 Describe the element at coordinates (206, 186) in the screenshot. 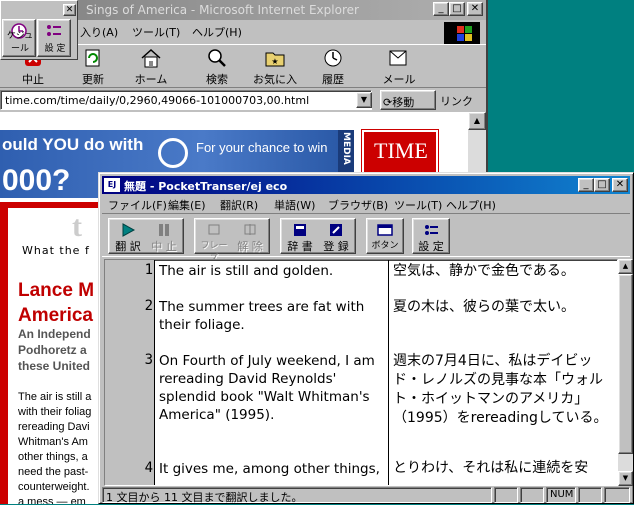

I see `pt-title-text: 無題 - PocketTranser/ej eco` at that location.